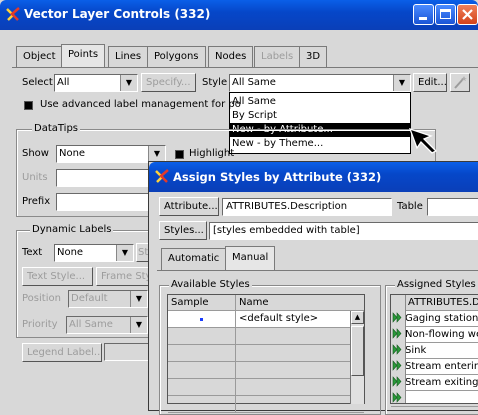  I want to click on datatips-prefix-field, so click(106, 202).